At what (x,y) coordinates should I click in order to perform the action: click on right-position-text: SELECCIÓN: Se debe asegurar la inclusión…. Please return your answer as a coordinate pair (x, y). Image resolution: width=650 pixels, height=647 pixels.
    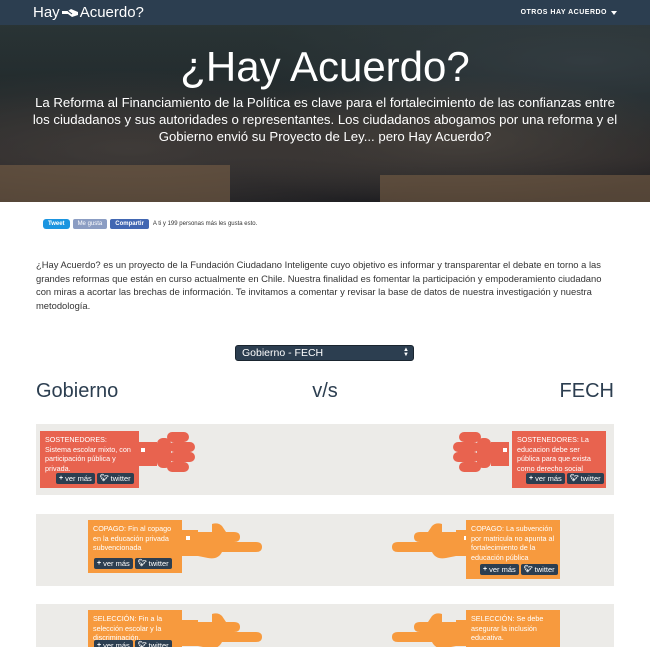
    Looking at the image, I should click on (507, 628).